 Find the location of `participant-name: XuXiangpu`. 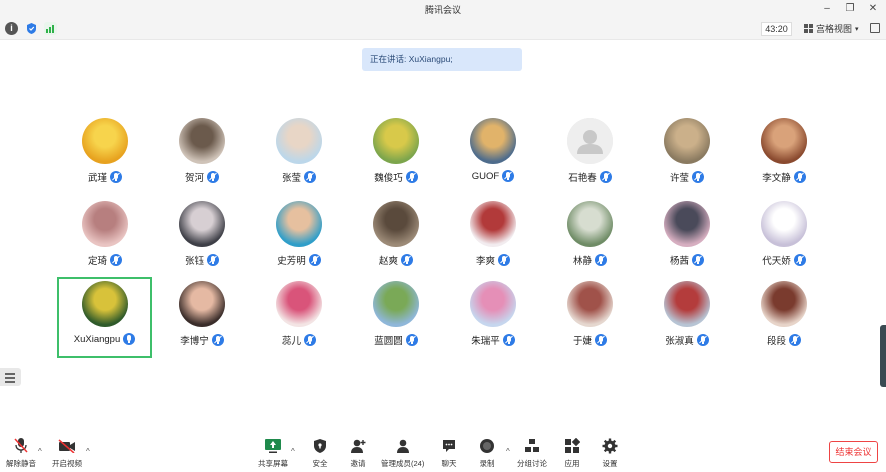

participant-name: XuXiangpu is located at coordinates (97, 339).